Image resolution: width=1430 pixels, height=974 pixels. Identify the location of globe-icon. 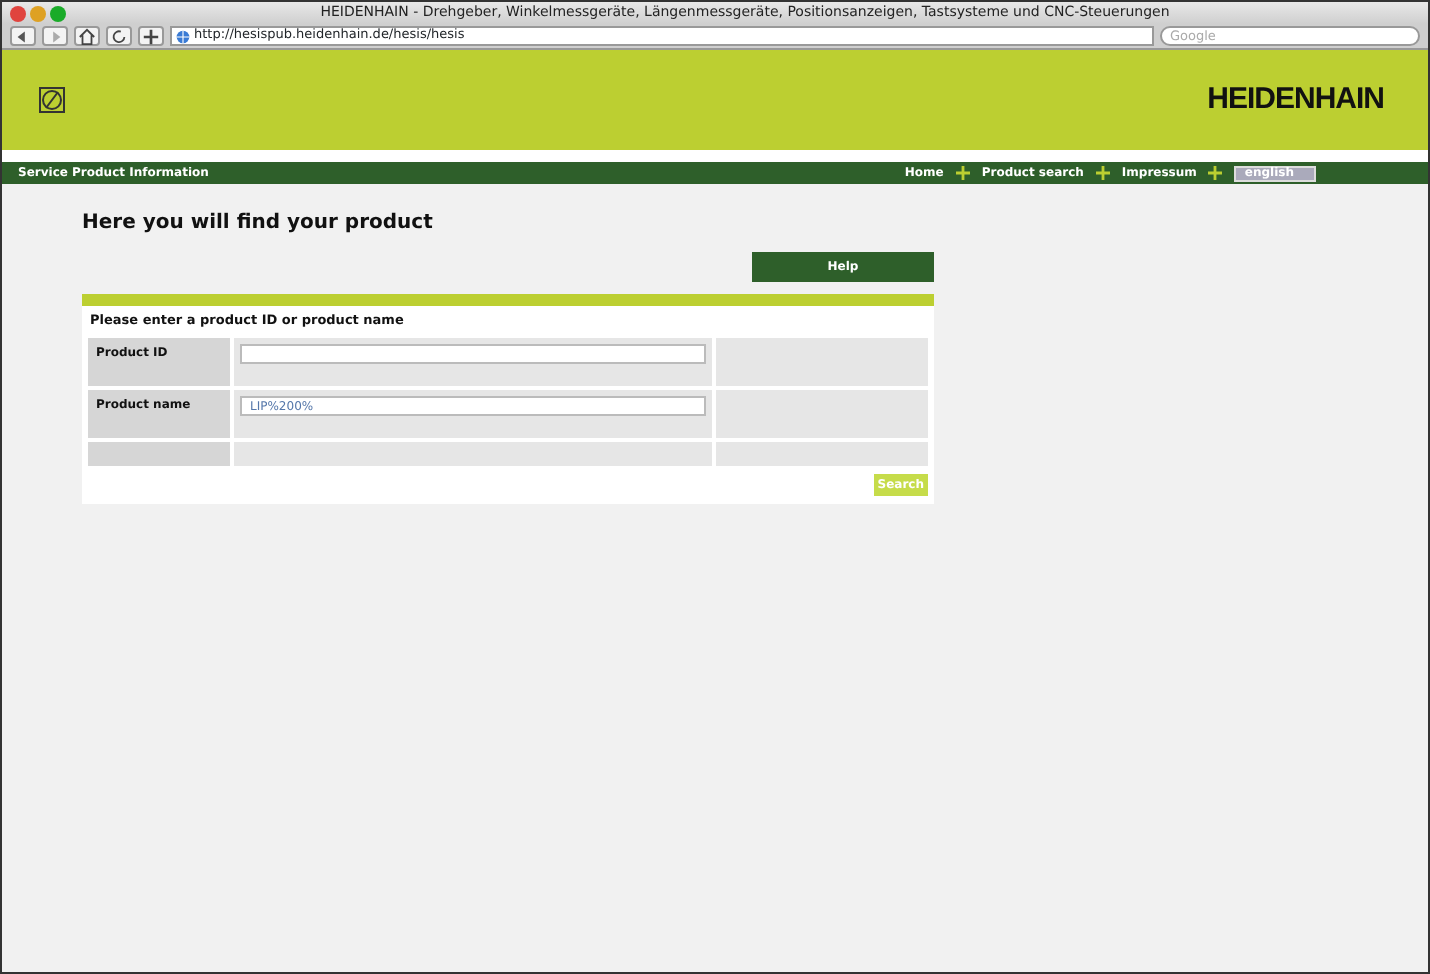
(183, 36).